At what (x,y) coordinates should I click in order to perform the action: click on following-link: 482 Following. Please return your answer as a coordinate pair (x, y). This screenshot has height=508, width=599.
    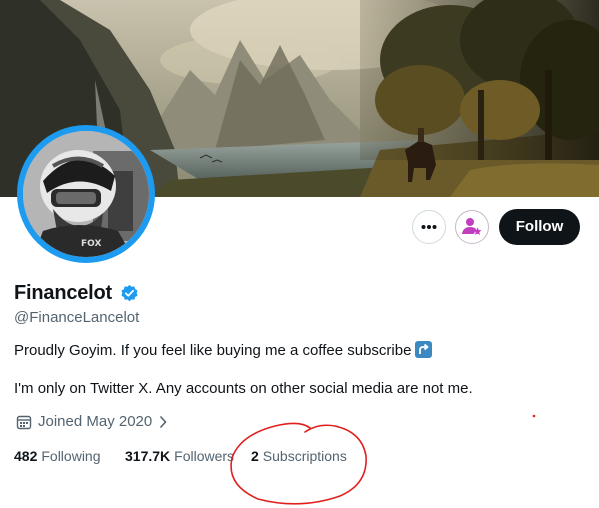
    Looking at the image, I should click on (57, 456).